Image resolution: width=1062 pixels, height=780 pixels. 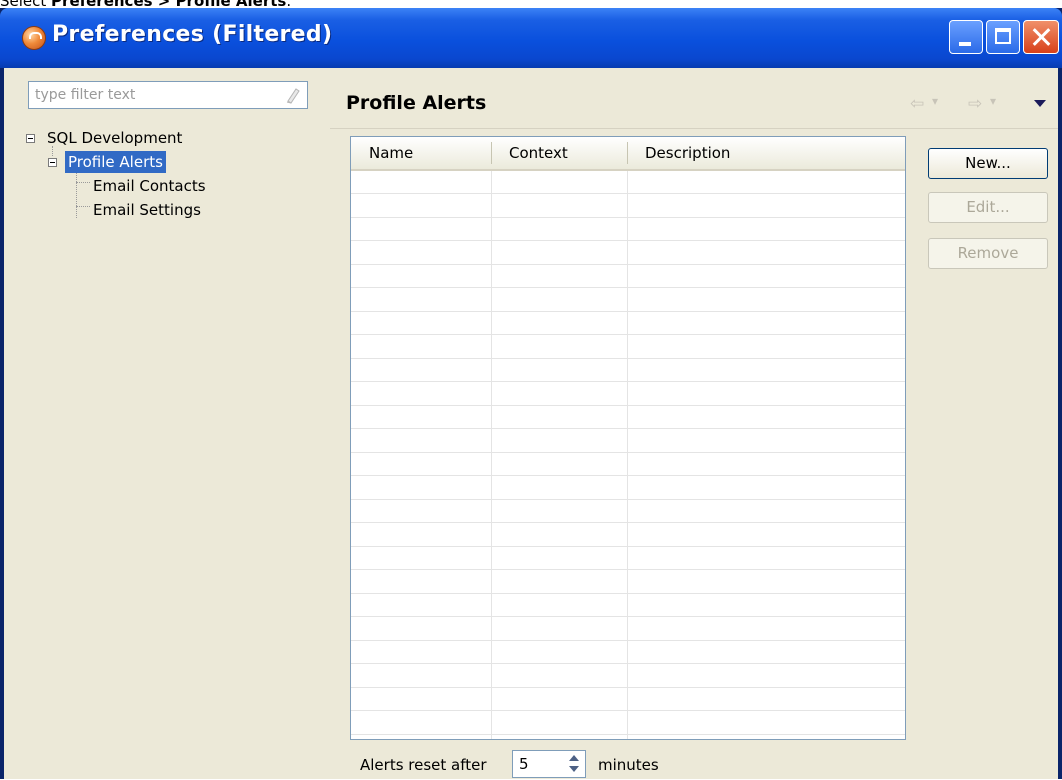 What do you see at coordinates (192, 34) in the screenshot?
I see `window-title: Preferences (Filtered)` at bounding box center [192, 34].